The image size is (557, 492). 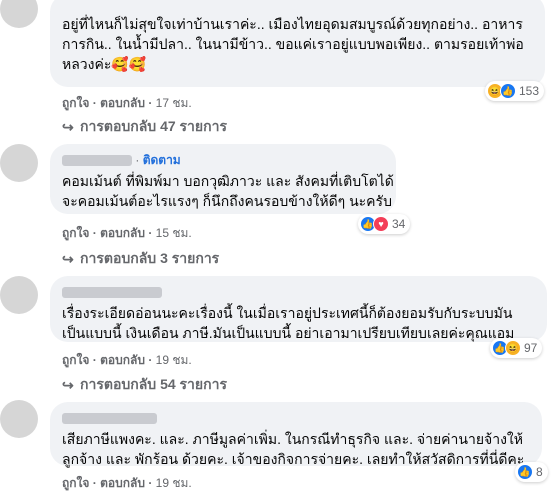 I want to click on view-replies-link: ↪ การตอบกลับ 54 รายการ, so click(x=144, y=385).